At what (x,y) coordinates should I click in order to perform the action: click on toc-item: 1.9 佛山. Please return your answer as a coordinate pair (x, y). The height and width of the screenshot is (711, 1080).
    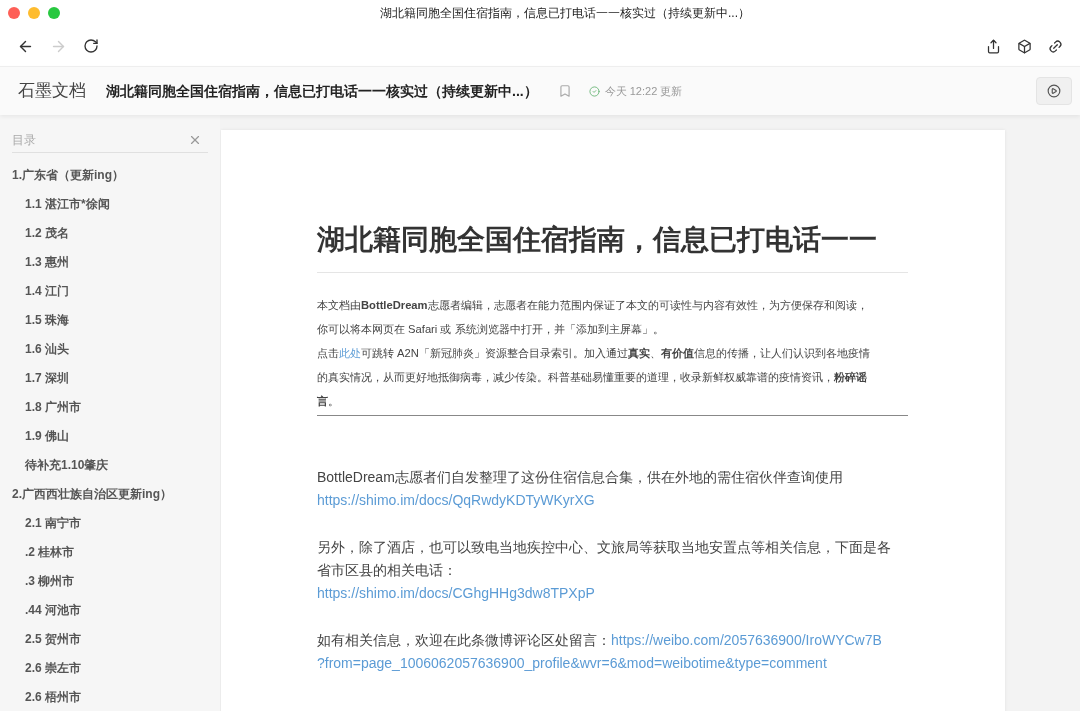
    Looking at the image, I should click on (110, 435).